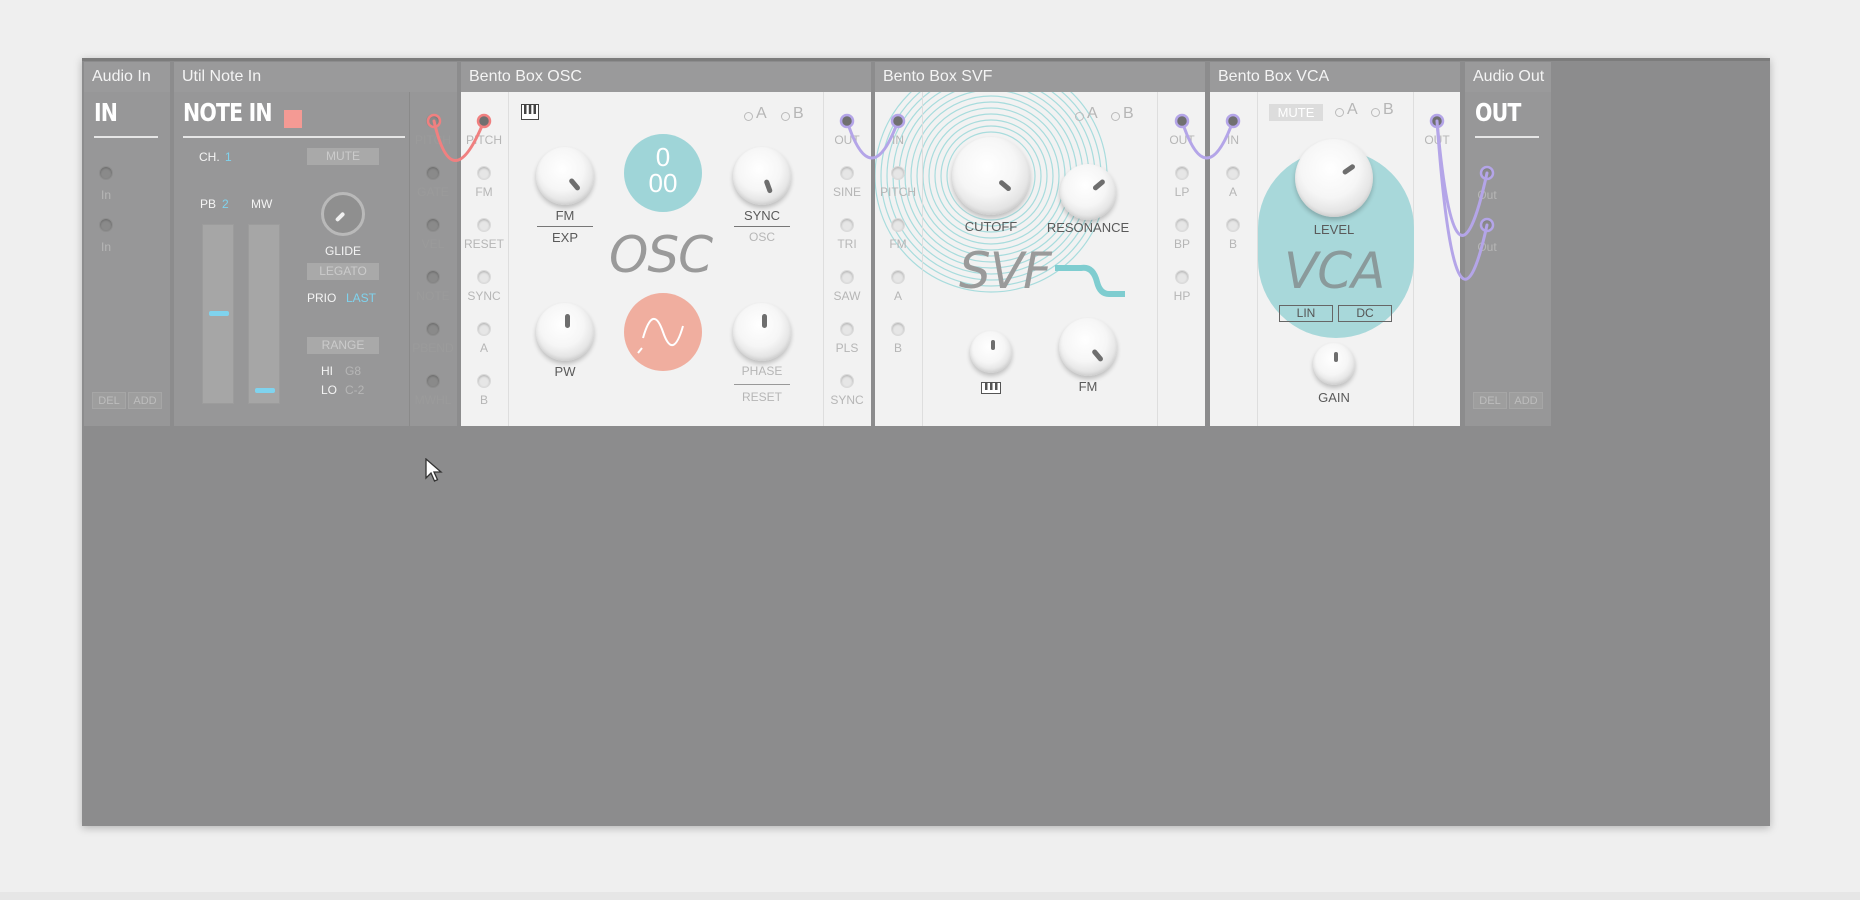  I want to click on module-header: Audio In, so click(127, 77).